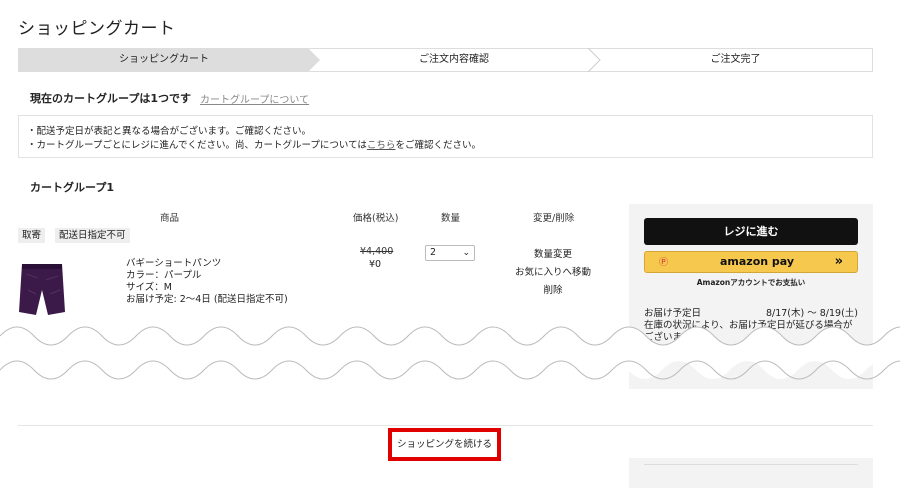 This screenshot has height=500, width=900. Describe the element at coordinates (375, 264) in the screenshot. I see `price-current: ¥0` at that location.